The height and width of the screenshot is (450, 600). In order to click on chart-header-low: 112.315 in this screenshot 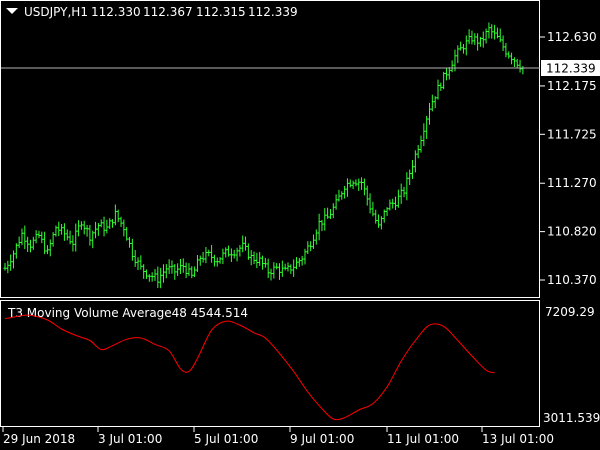, I will do `click(221, 12)`.